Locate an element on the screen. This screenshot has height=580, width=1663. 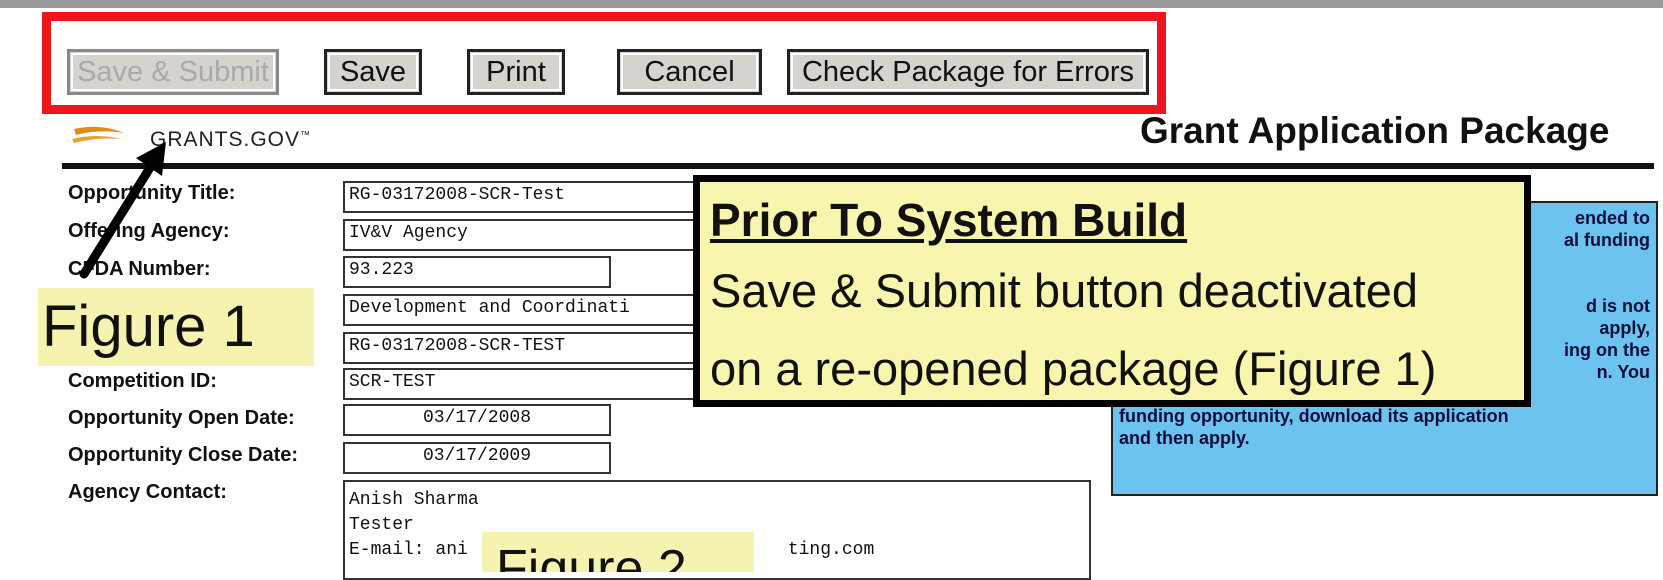
cancel-button: Cancel is located at coordinates (689, 72).